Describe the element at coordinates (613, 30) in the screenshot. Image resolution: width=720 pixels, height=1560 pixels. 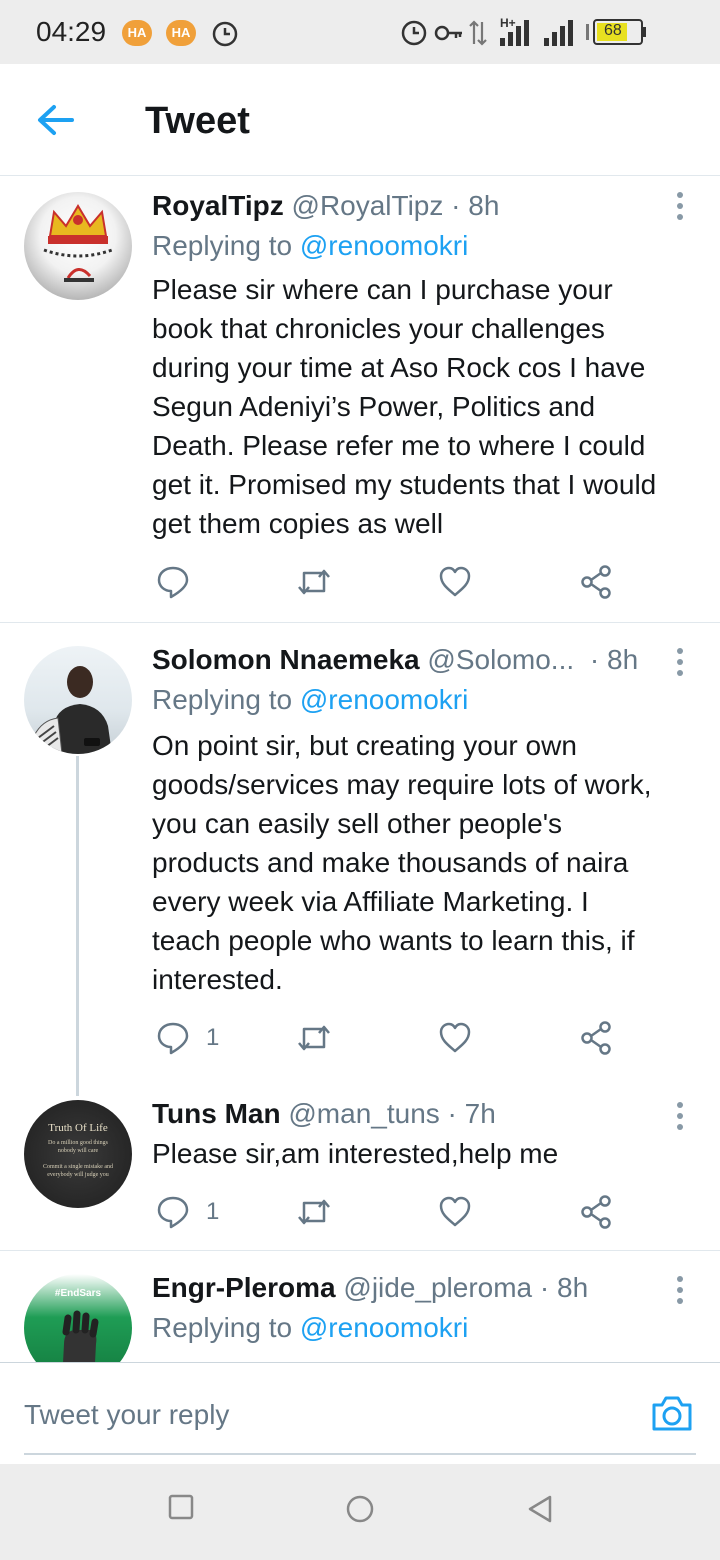
I see `battery-level: 68` at that location.